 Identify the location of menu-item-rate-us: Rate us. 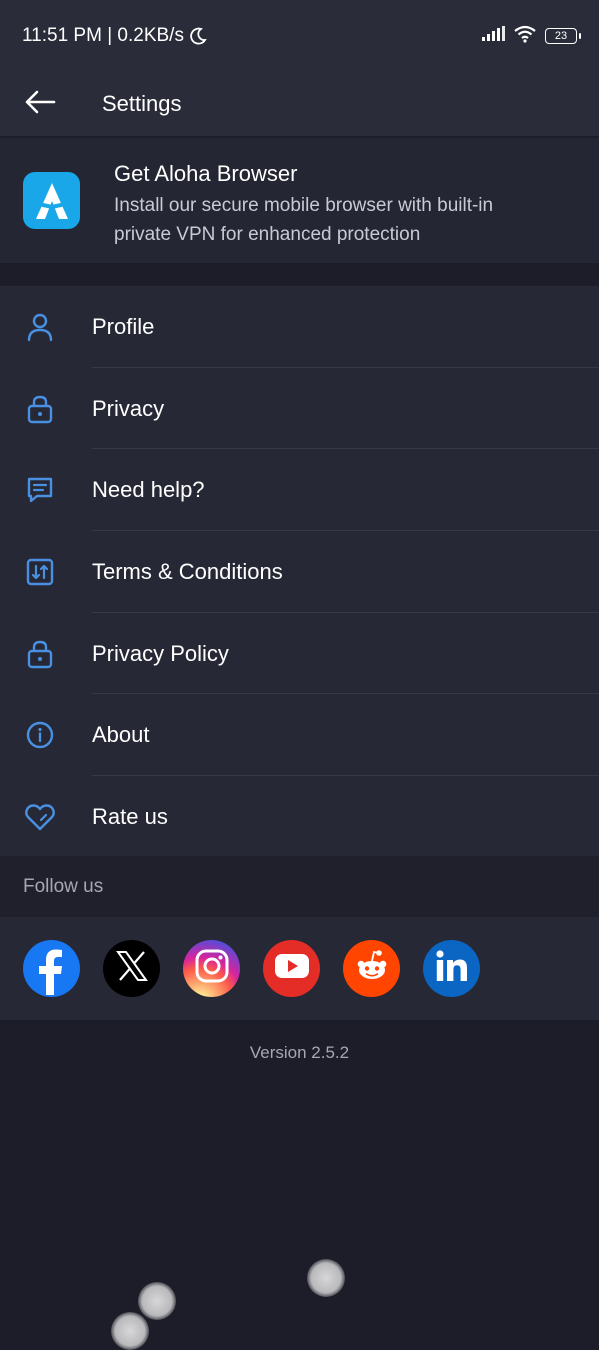
(299, 817).